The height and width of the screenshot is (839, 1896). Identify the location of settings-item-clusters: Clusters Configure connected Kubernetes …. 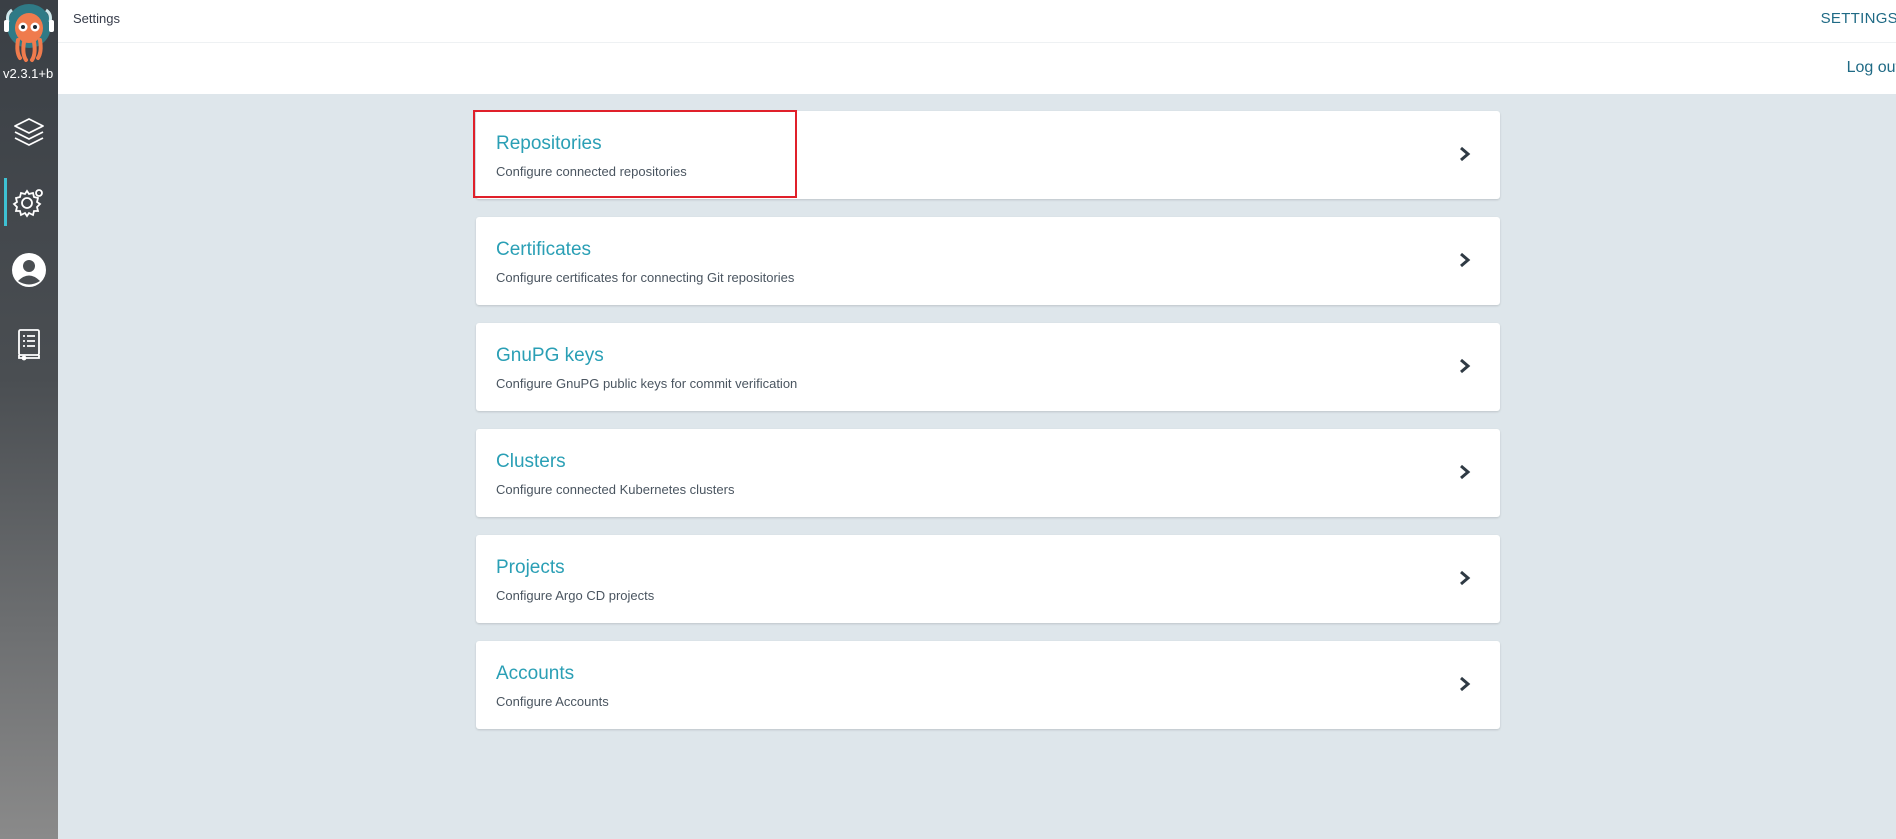
(988, 473).